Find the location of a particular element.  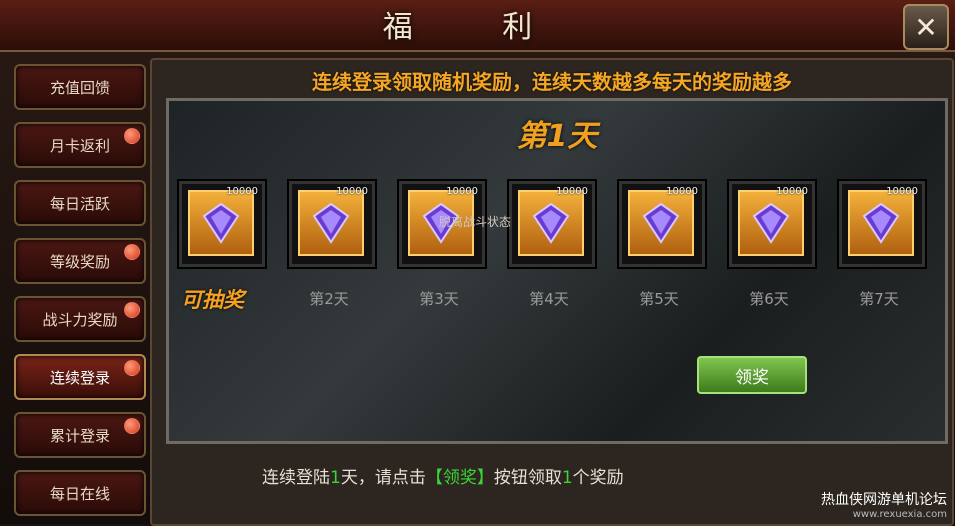

site-watermark: 热血侠网游单机论坛 www.rexuexia.com is located at coordinates (884, 504).